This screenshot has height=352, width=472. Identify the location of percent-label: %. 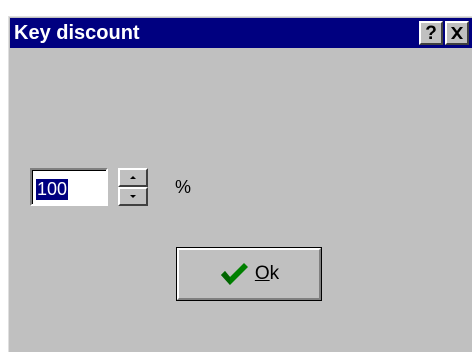
(183, 187).